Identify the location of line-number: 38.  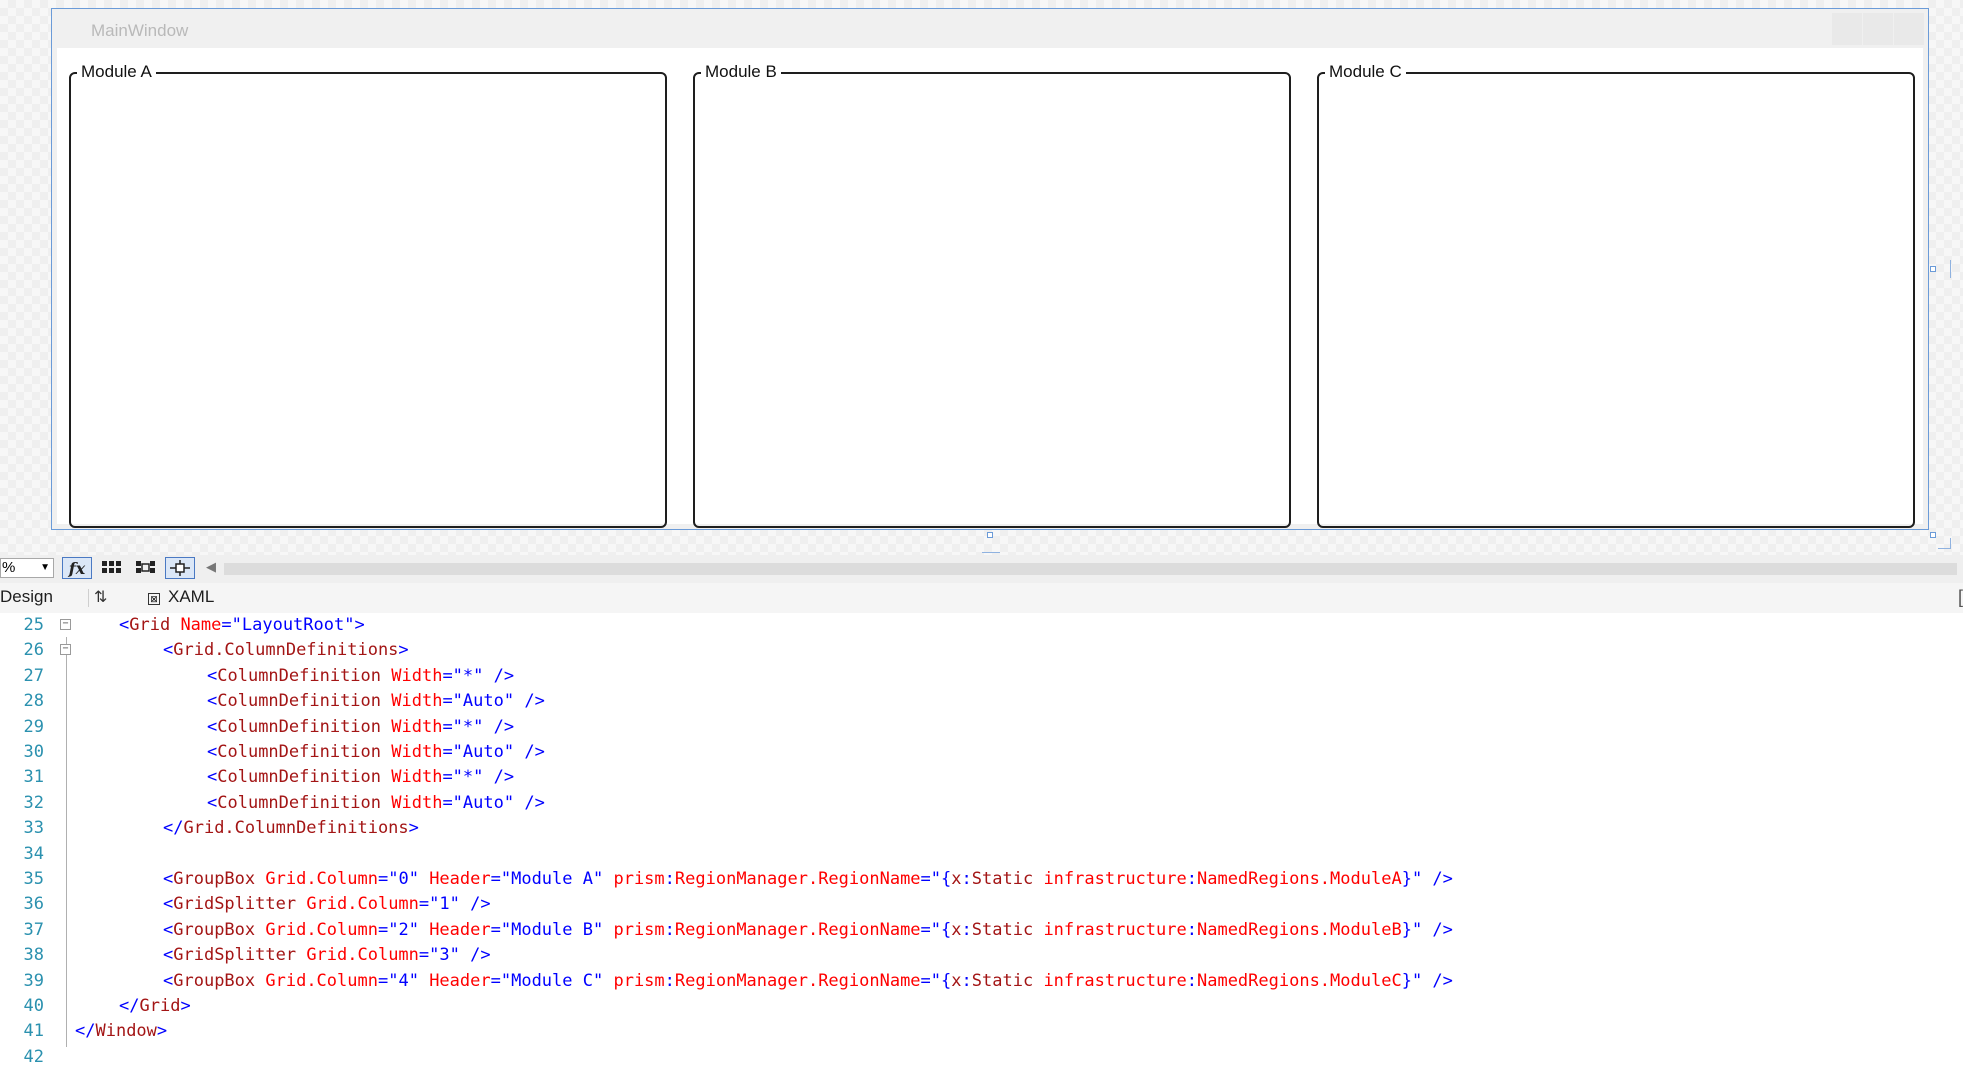
(33, 955).